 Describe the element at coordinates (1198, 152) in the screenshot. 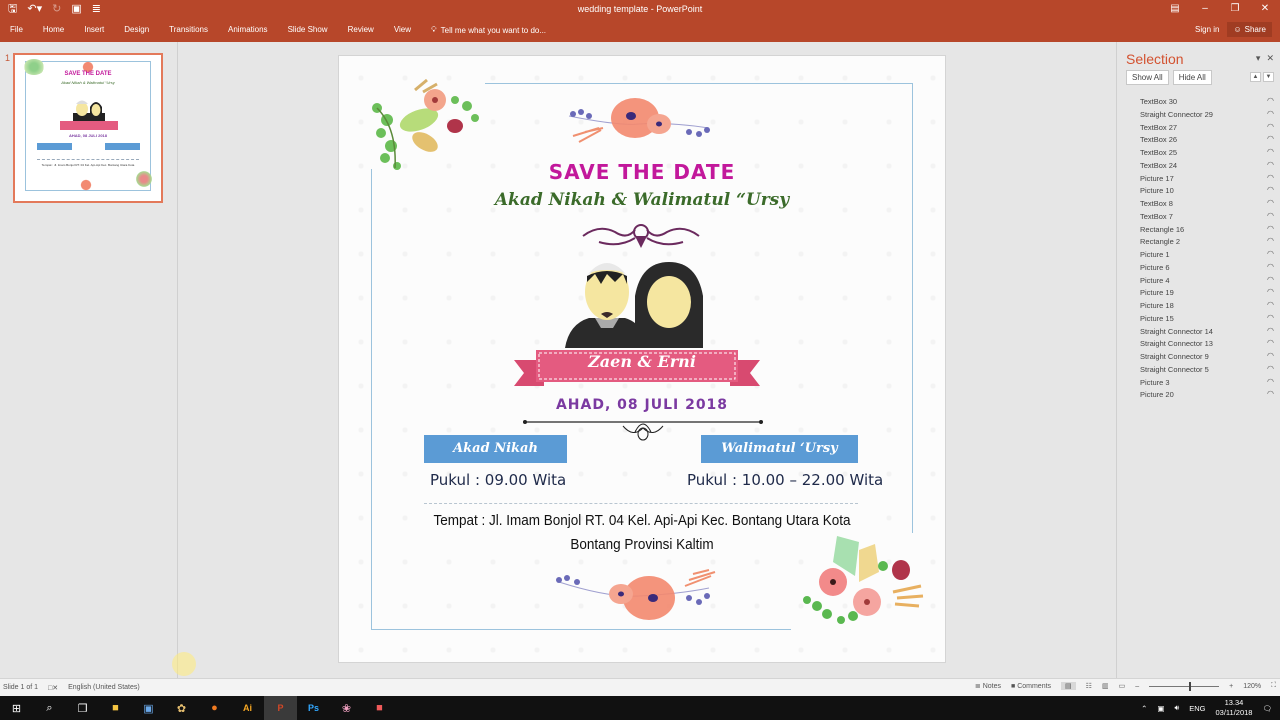

I see `selection-list-item: TextBox 25 ◠` at that location.